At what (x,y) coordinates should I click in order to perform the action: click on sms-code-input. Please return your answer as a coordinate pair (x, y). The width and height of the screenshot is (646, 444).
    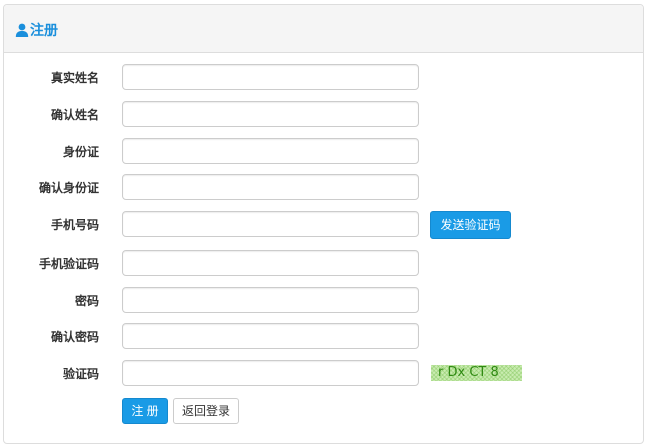
    Looking at the image, I should click on (270, 263).